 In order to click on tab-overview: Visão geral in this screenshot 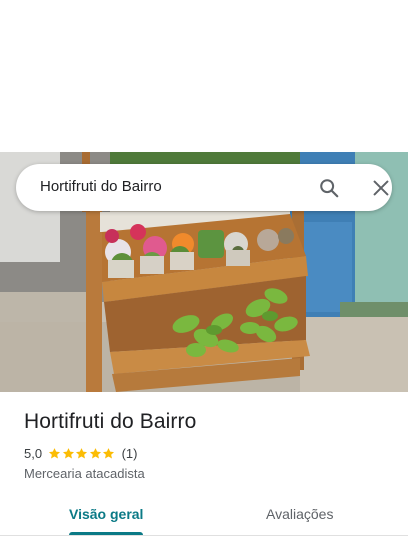, I will do `click(106, 514)`.